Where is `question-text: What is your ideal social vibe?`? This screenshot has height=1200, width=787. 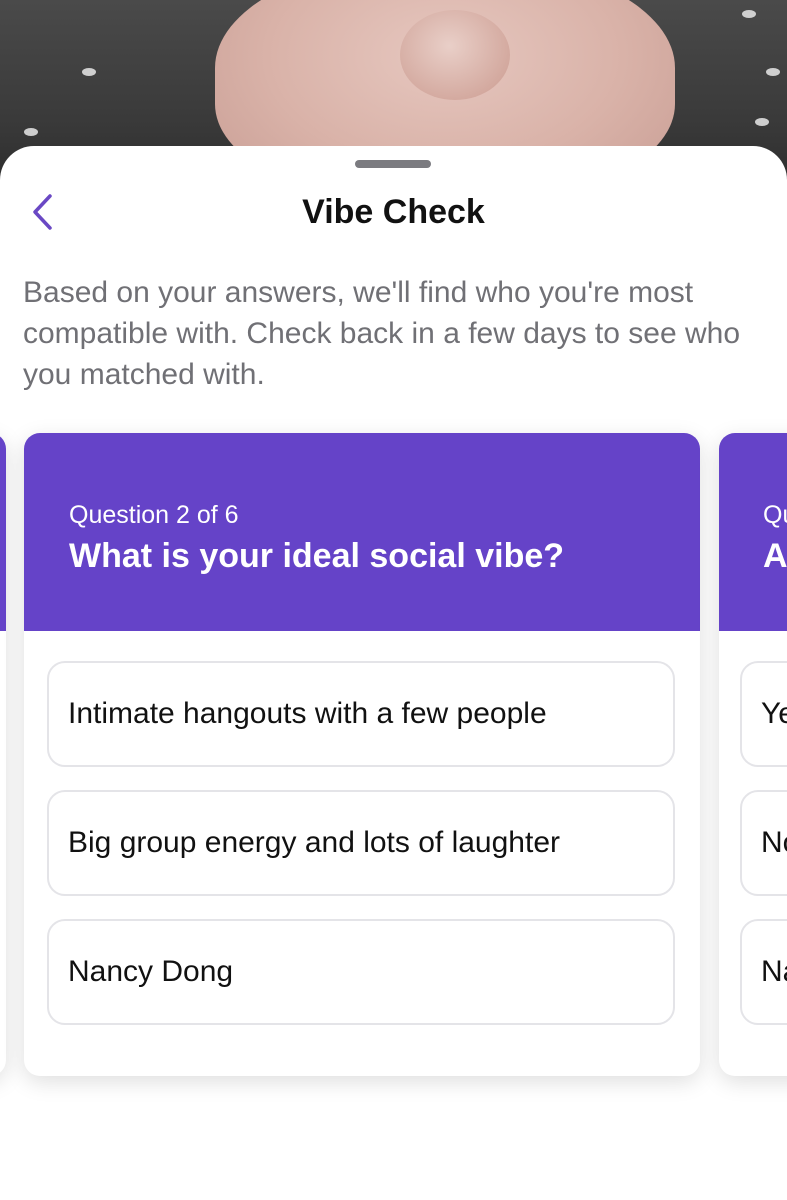
question-text: What is your ideal social vibe? is located at coordinates (317, 556).